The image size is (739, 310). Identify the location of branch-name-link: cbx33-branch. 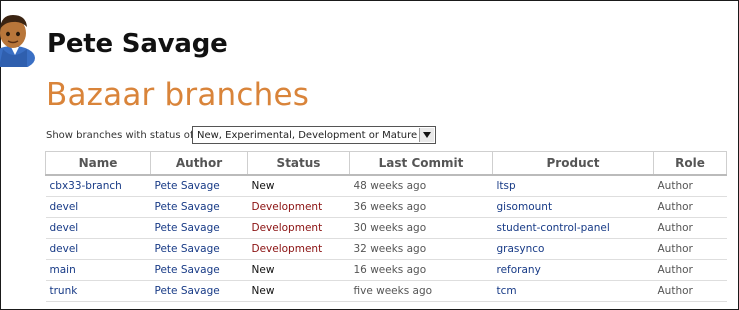
(98, 186).